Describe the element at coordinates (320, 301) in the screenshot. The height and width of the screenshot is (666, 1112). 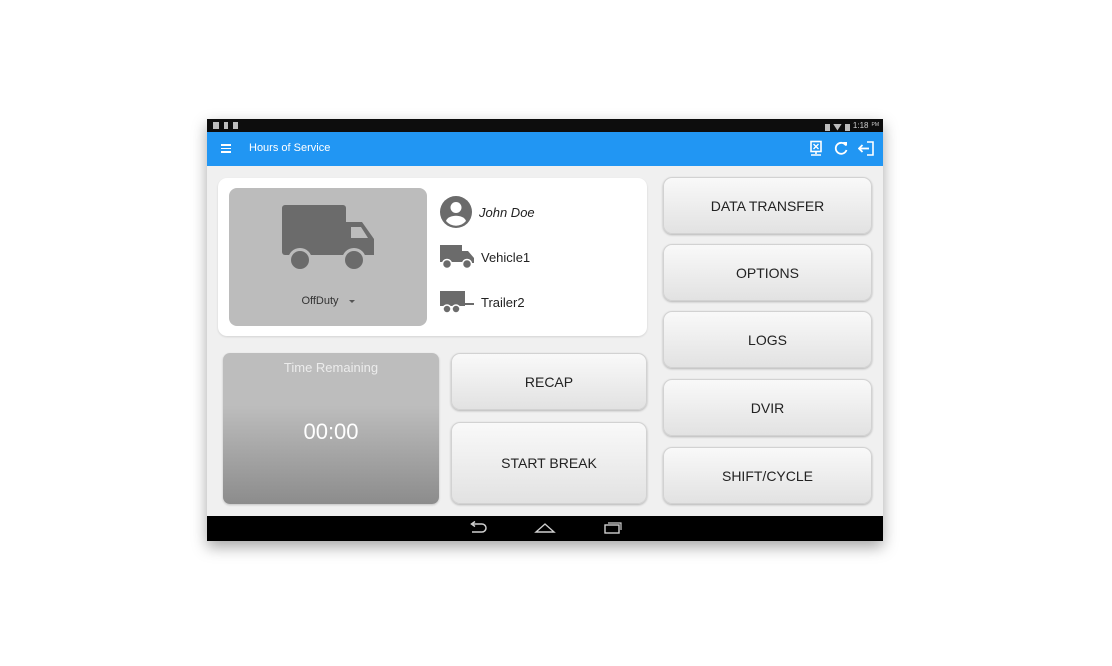
I see `duty-status-label: OffDuty` at that location.